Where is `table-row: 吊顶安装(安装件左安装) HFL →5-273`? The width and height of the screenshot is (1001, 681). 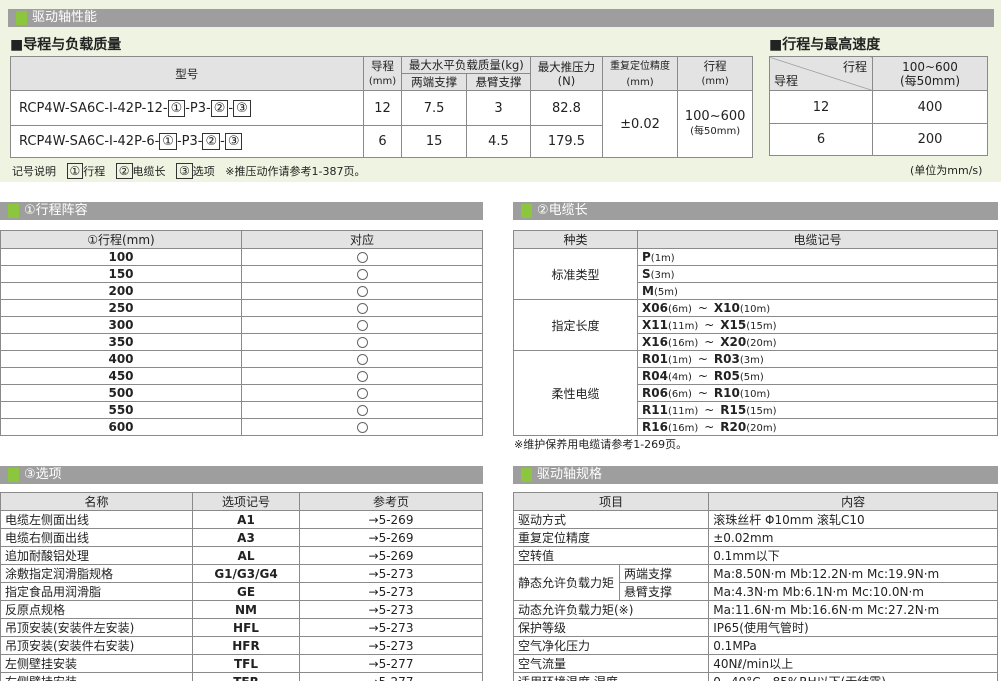 table-row: 吊顶安装(安装件左安装) HFL →5-273 is located at coordinates (241, 627).